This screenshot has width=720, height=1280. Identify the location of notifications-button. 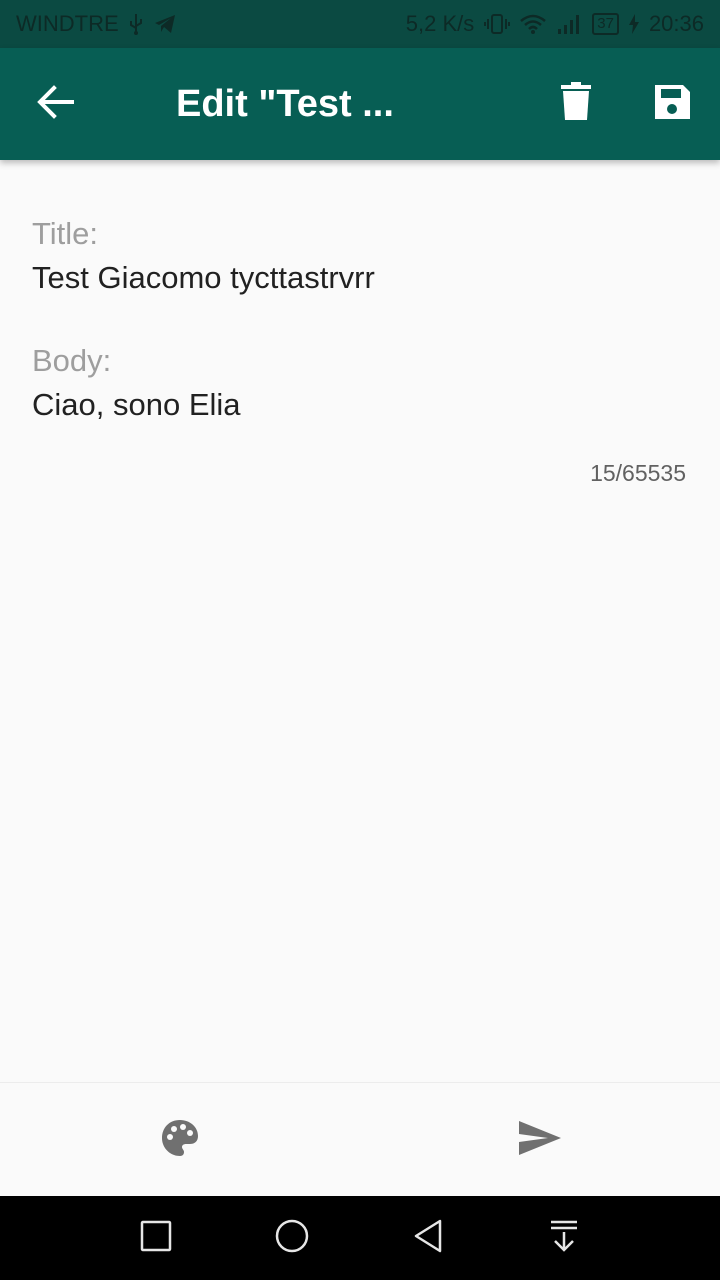
(564, 1238).